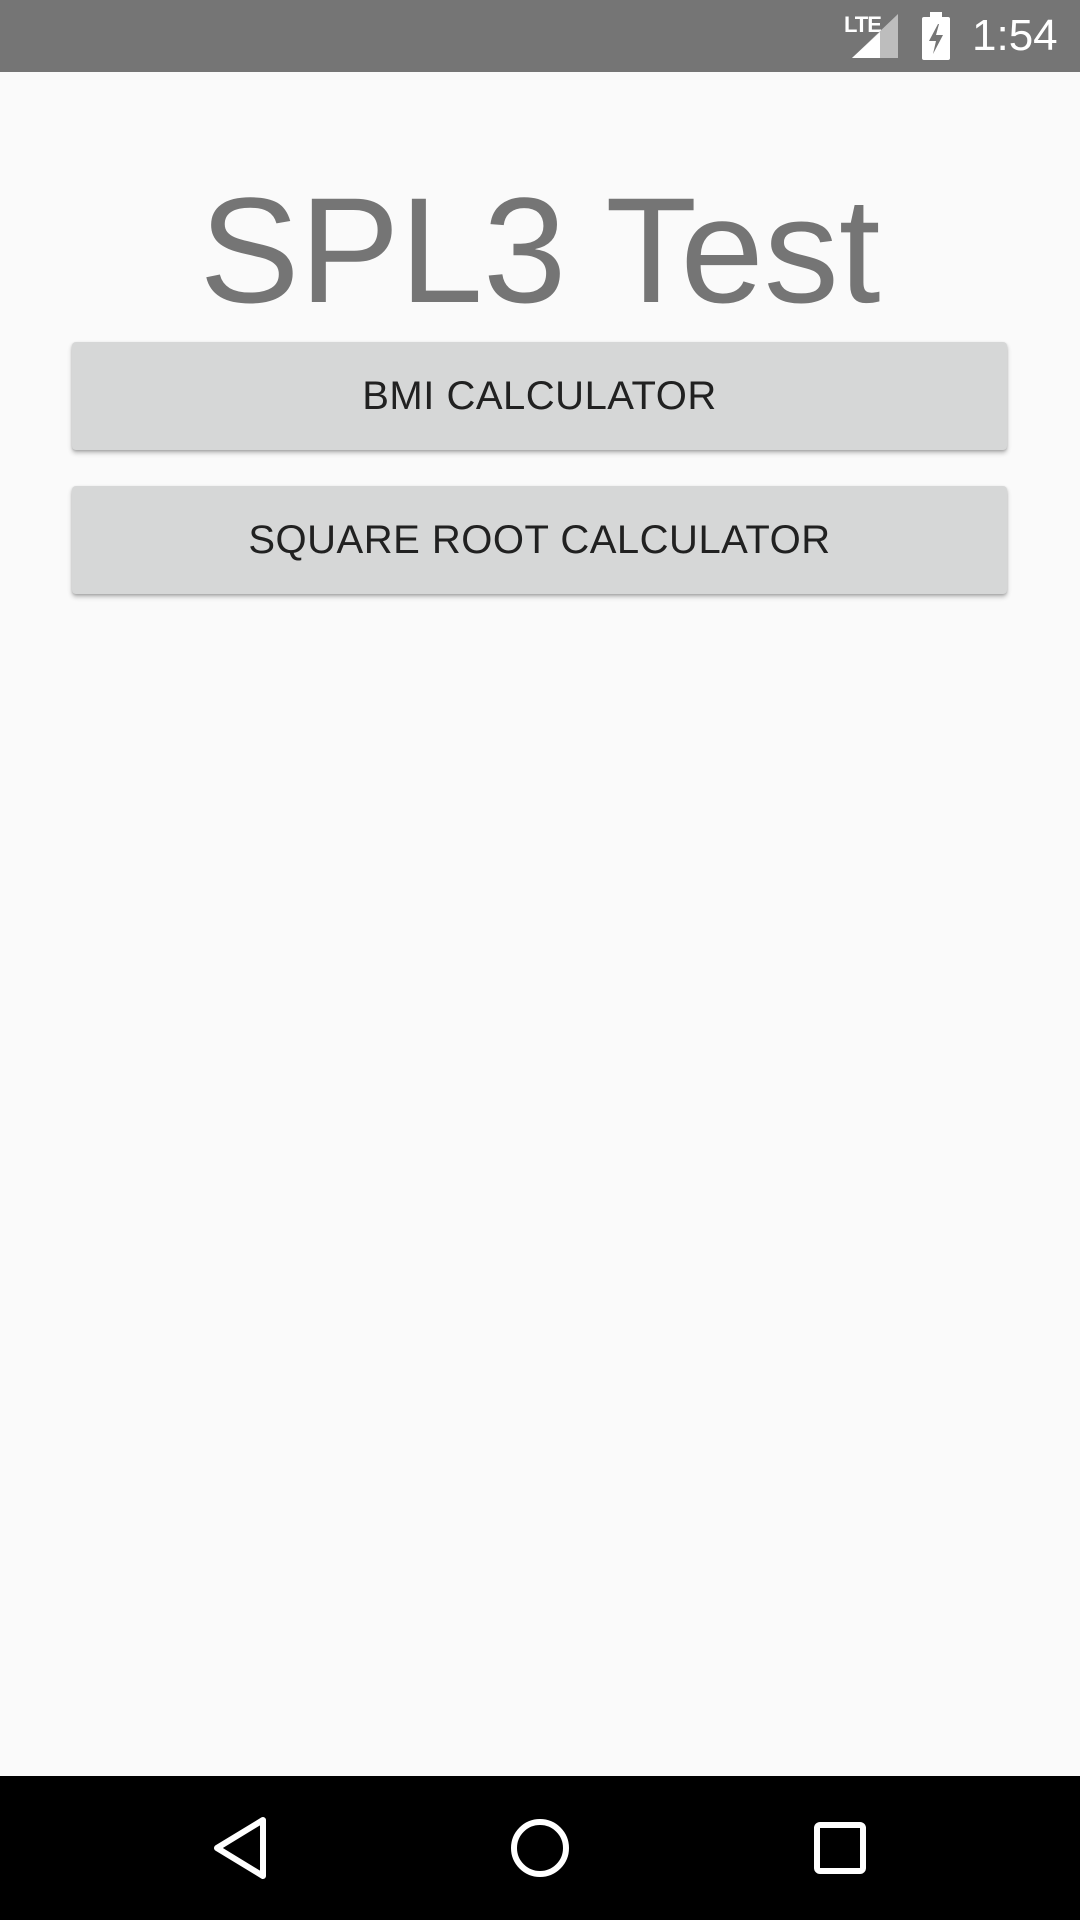  What do you see at coordinates (539, 396) in the screenshot?
I see `bmi-calculator-button: BMI CALCULATOR` at bounding box center [539, 396].